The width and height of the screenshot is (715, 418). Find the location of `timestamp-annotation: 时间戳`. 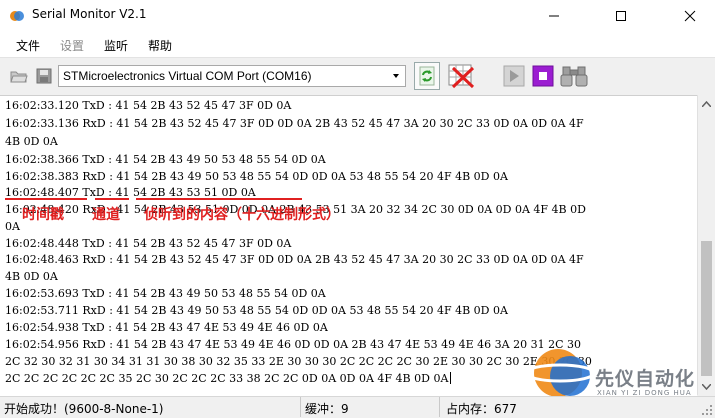

timestamp-annotation: 时间戳 is located at coordinates (43, 215).